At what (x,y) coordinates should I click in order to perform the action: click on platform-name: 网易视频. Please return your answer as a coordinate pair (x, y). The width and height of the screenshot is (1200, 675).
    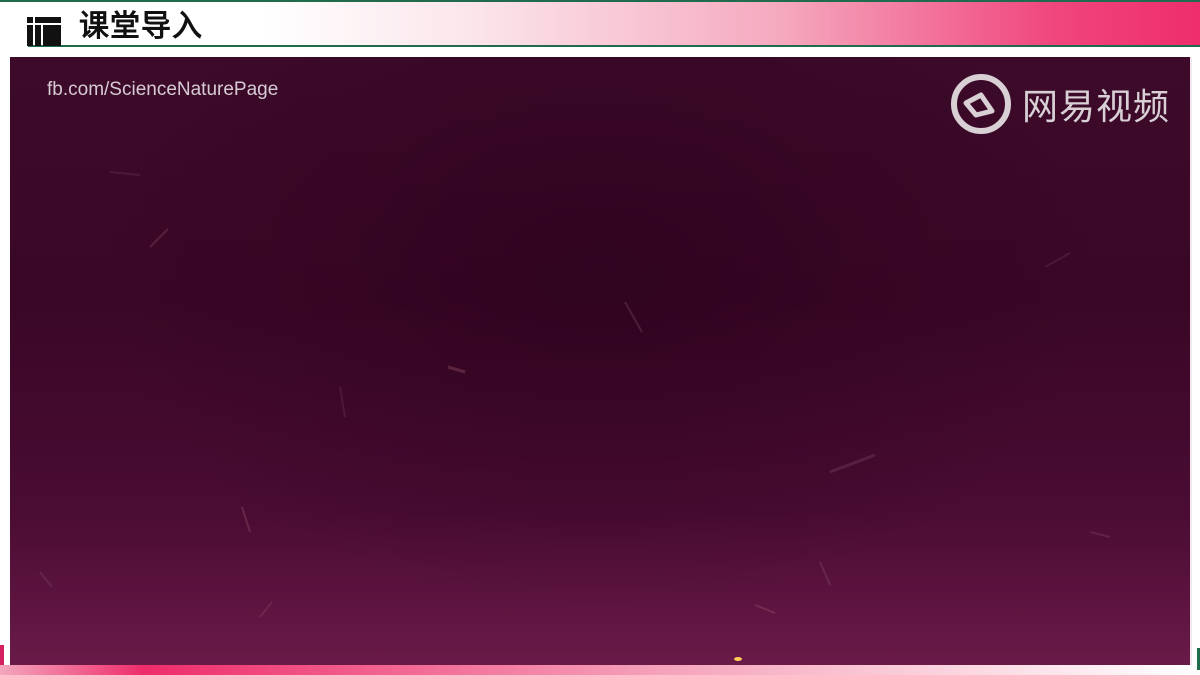
    Looking at the image, I should click on (1095, 107).